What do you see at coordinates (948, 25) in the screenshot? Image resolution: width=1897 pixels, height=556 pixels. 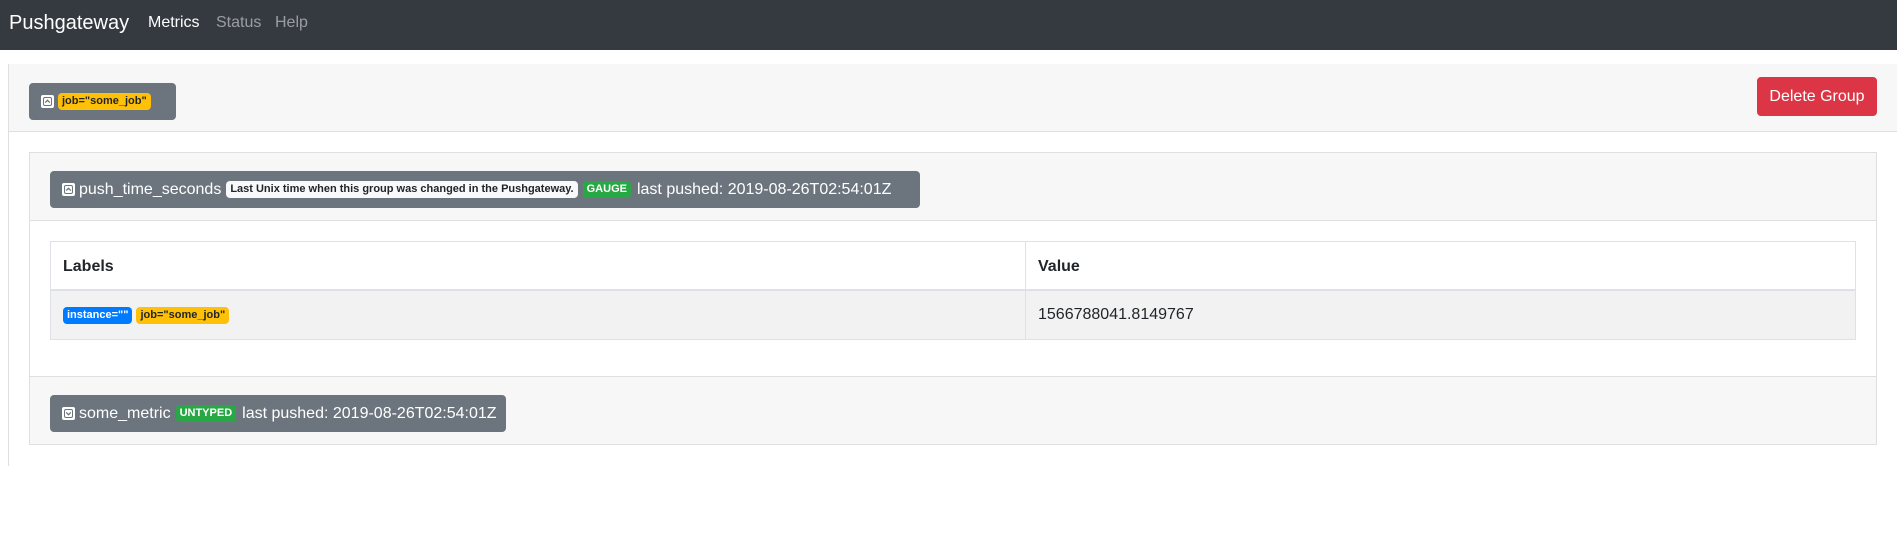 I see `navbar: Pushgateway Metrics Status Help` at bounding box center [948, 25].